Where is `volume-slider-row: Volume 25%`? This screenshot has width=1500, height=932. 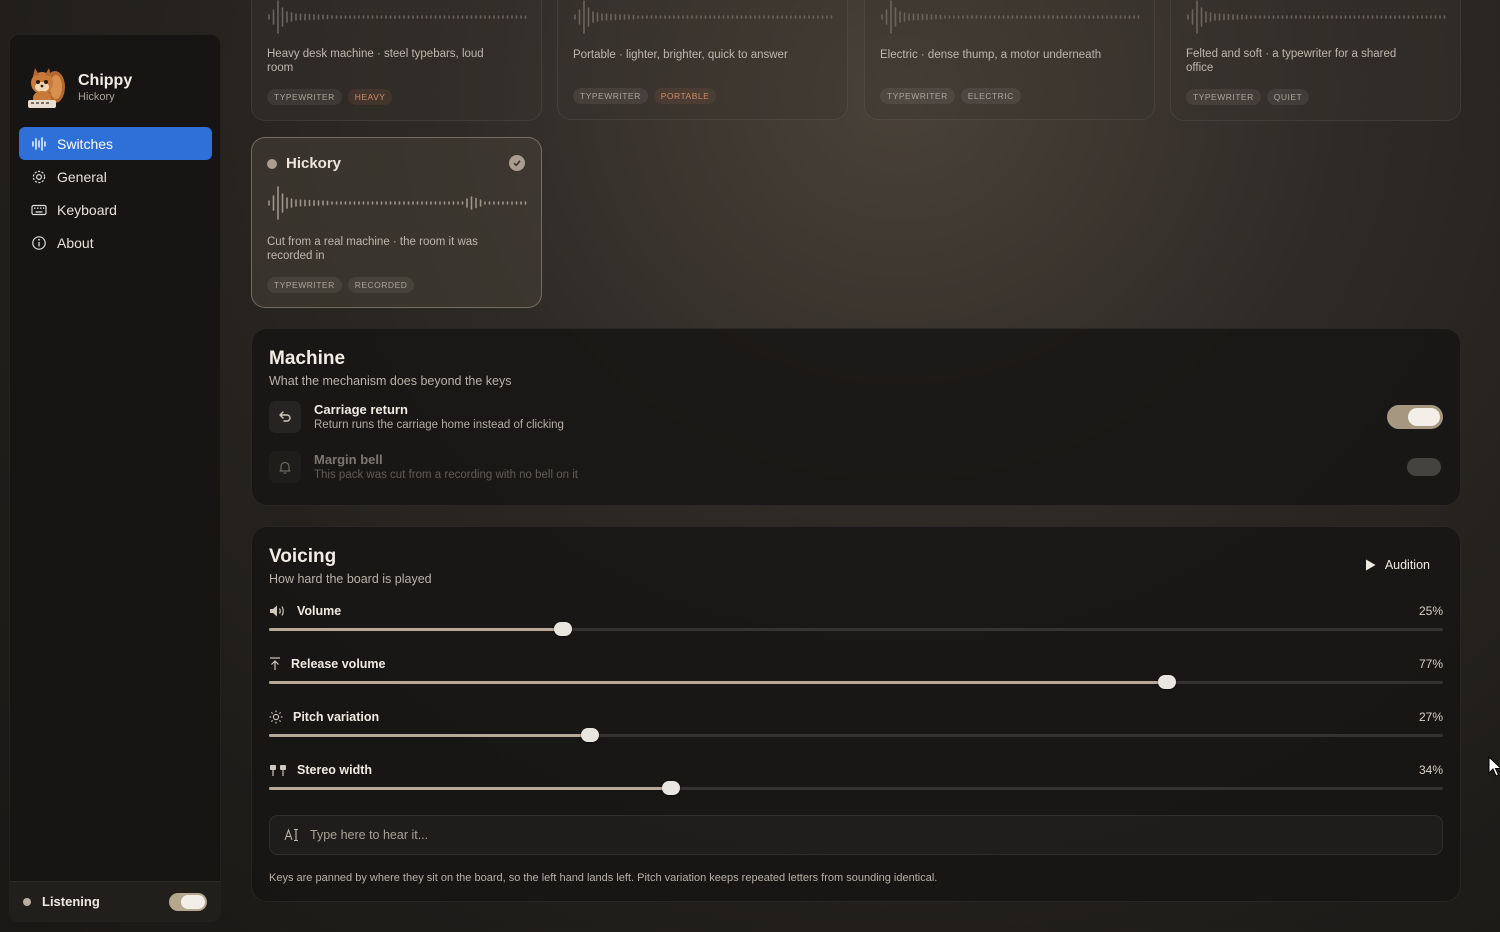
volume-slider-row: Volume 25% is located at coordinates (856, 624).